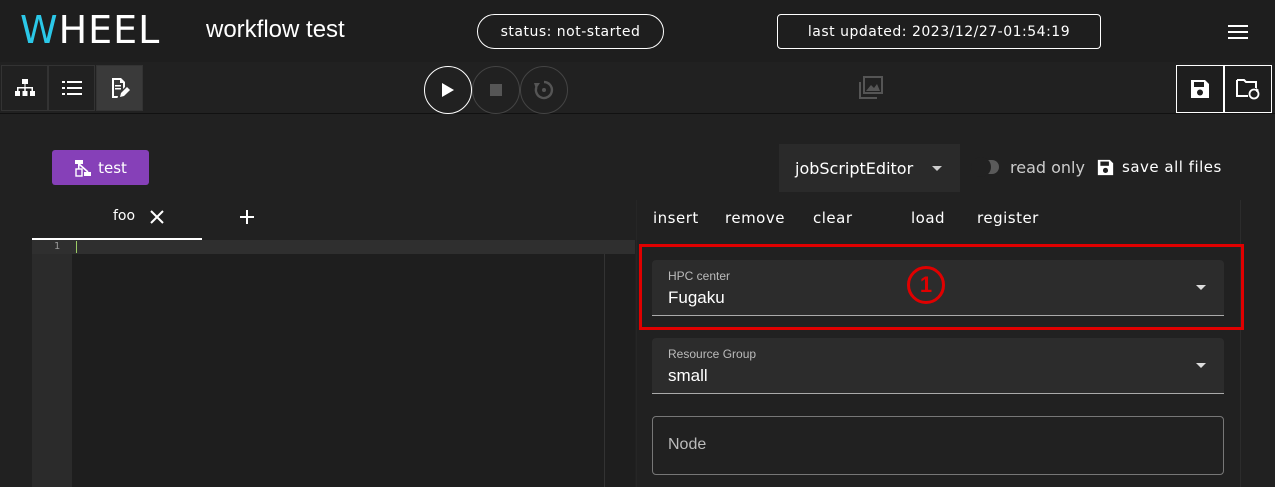  I want to click on wheel-logo: WHEEL, so click(90, 30).